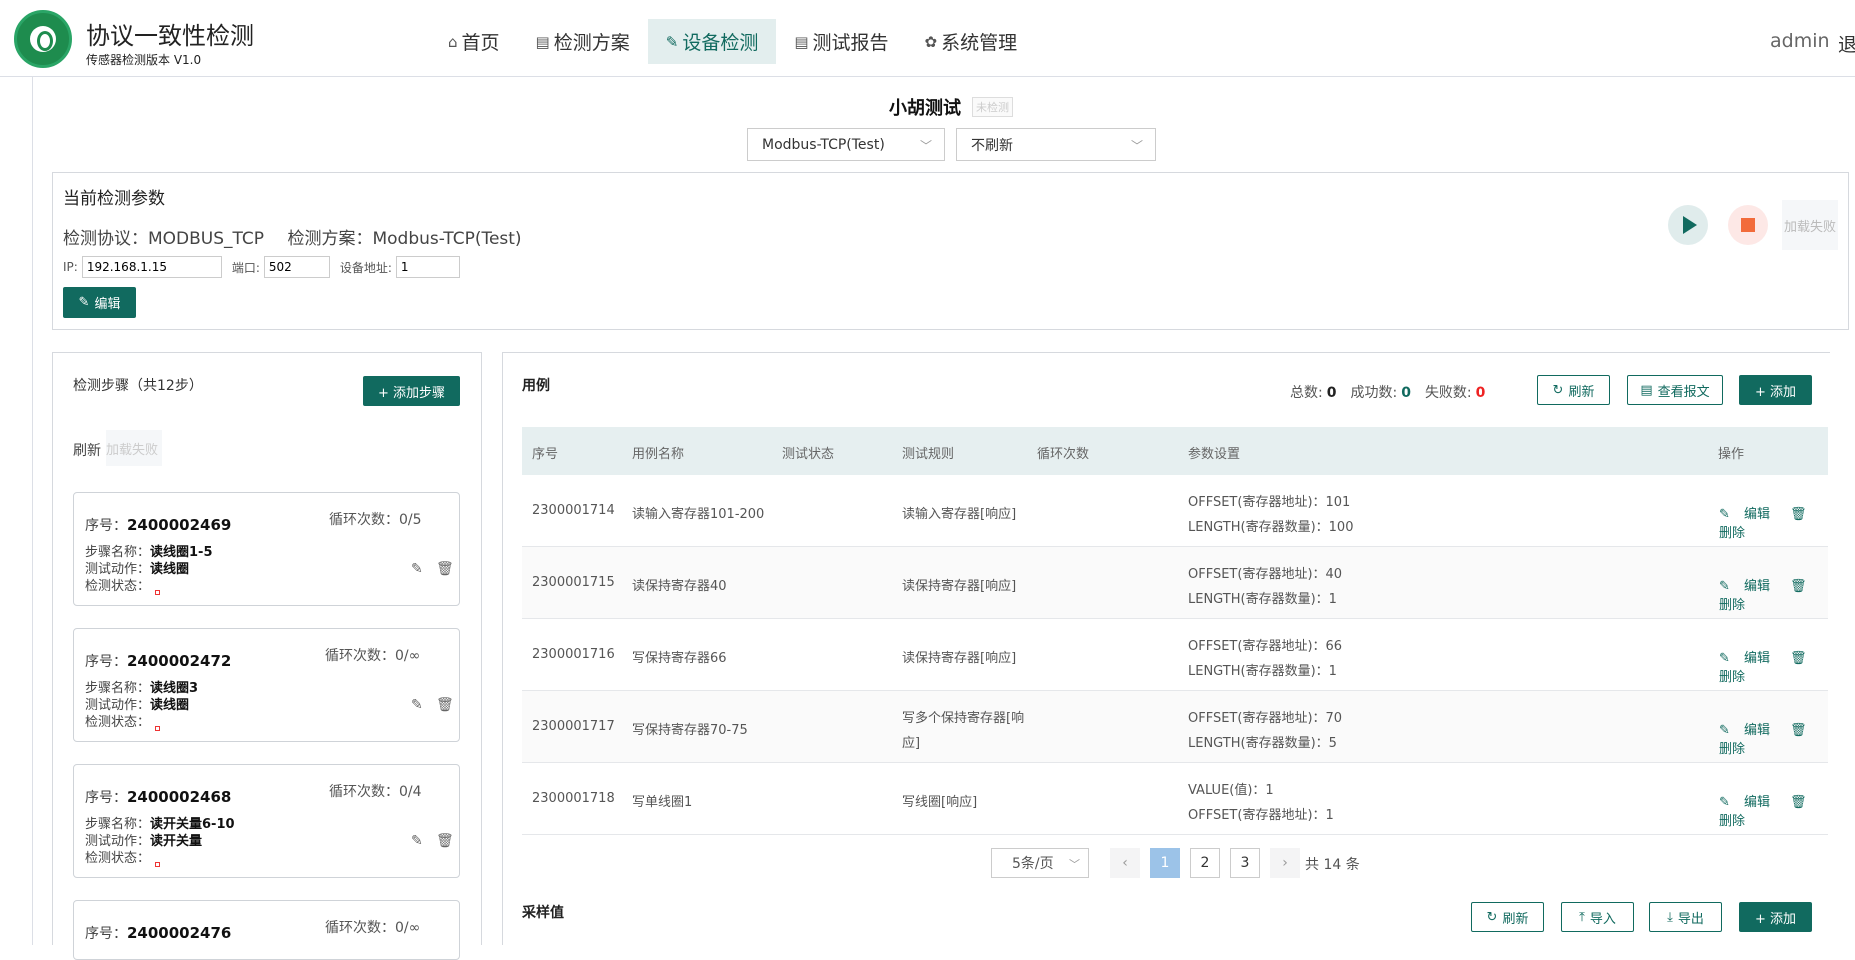 The height and width of the screenshot is (960, 1855). I want to click on next-page-button: ›, so click(1285, 863).